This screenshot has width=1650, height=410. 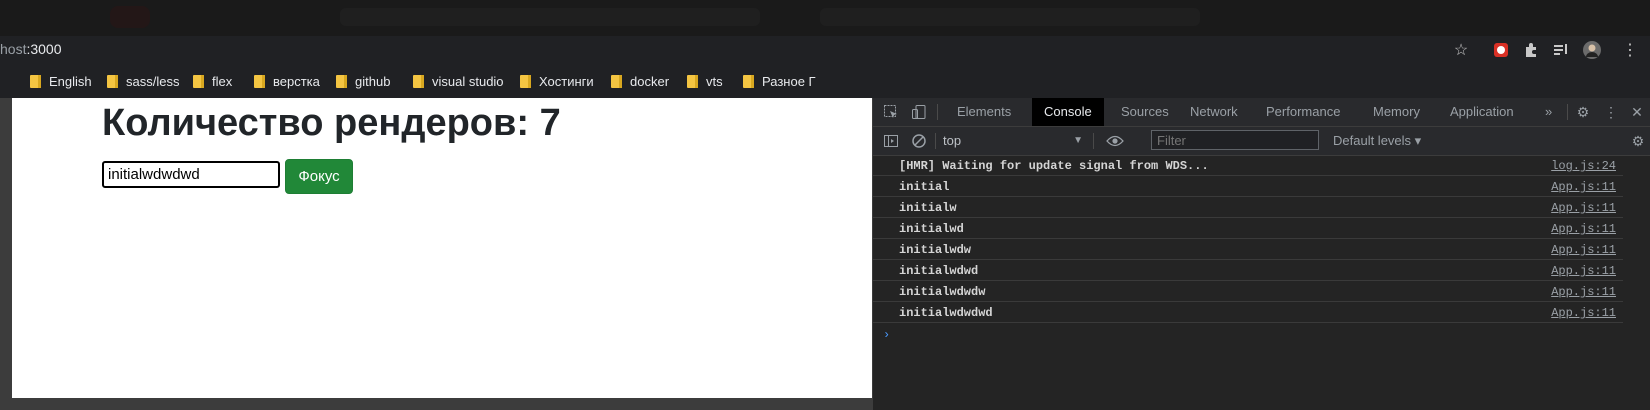 I want to click on console-toolbar: top ▼ Default levels ▾ ⚙, so click(x=1261, y=141).